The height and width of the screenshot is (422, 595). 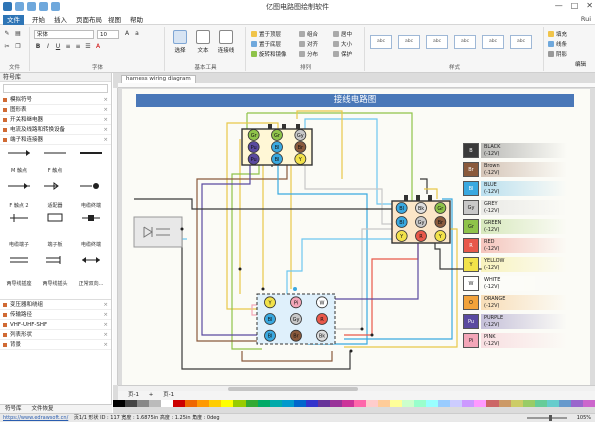 I want to click on bullets-icon: ☰, so click(x=88, y=47).